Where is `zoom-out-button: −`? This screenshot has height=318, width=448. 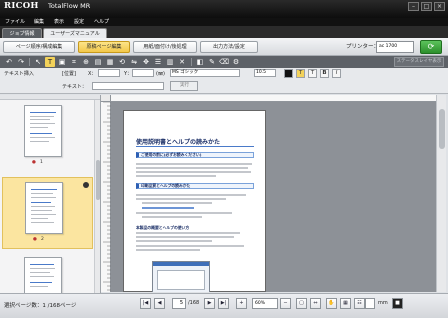
zoom-out-button: − is located at coordinates (285, 303).